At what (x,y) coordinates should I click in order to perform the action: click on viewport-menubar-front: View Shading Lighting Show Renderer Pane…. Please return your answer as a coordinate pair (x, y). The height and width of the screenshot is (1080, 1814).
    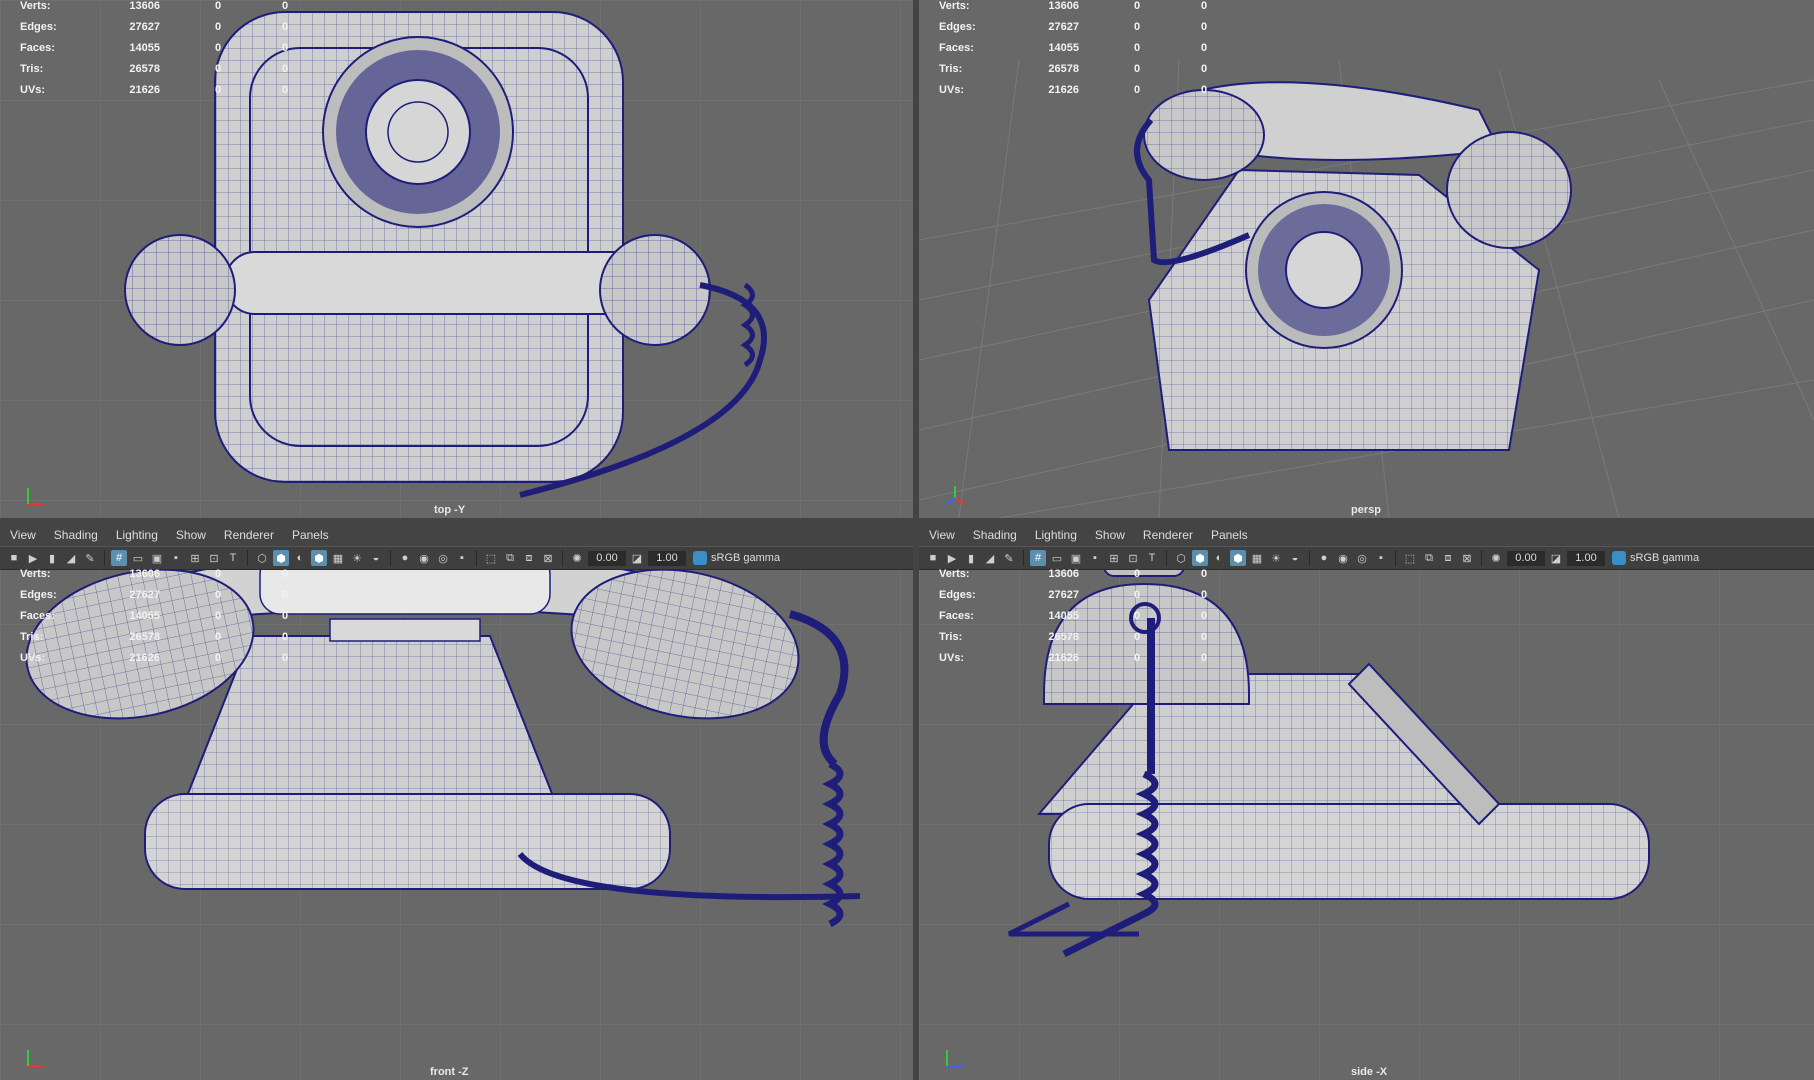
    Looking at the image, I should click on (456, 535).